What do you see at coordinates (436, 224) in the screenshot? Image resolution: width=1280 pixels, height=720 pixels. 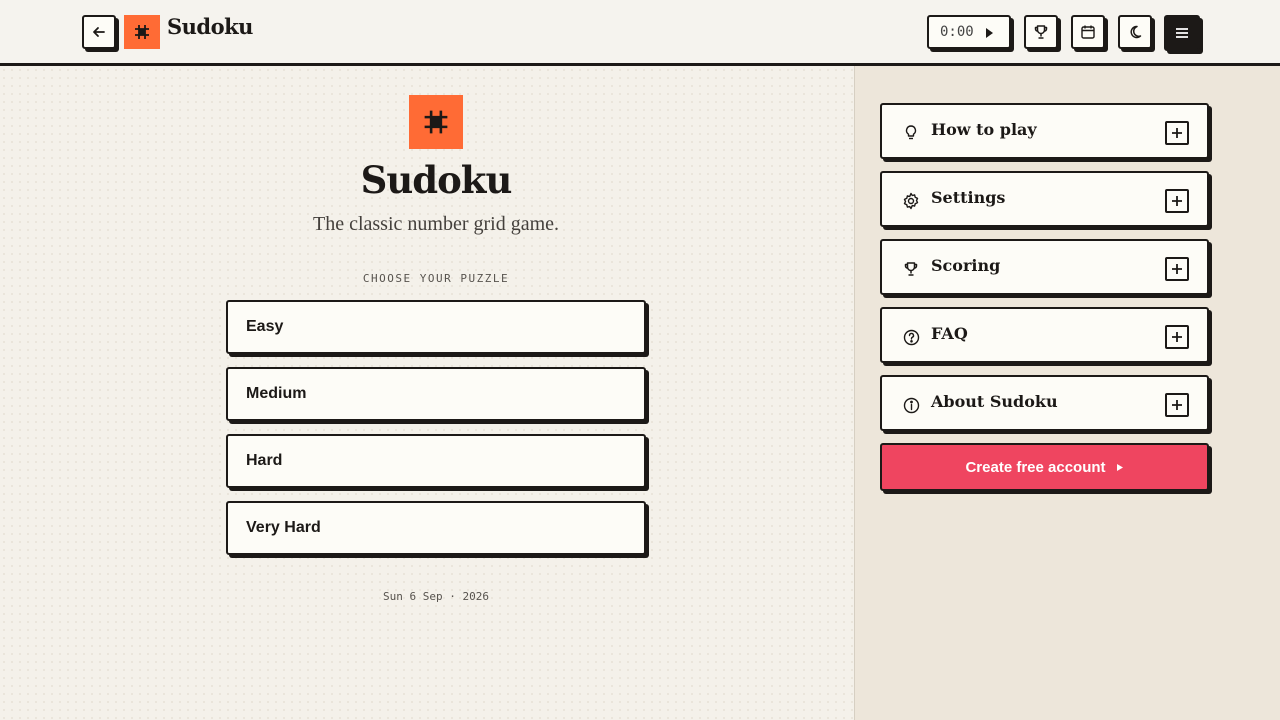 I see `page-subtitle: The classic number grid game.` at bounding box center [436, 224].